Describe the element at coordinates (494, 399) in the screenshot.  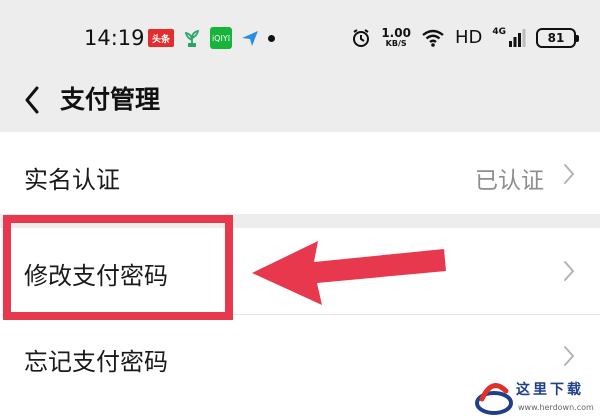
I see `watermark-logo-icon` at that location.